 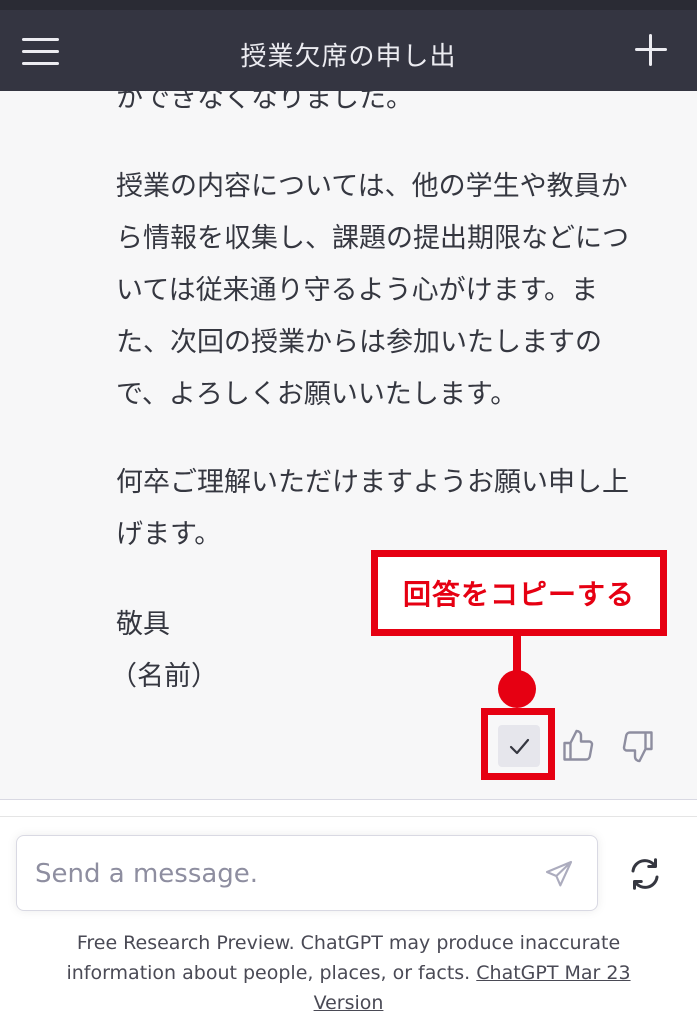 I want to click on regenerate-button, so click(x=645, y=874).